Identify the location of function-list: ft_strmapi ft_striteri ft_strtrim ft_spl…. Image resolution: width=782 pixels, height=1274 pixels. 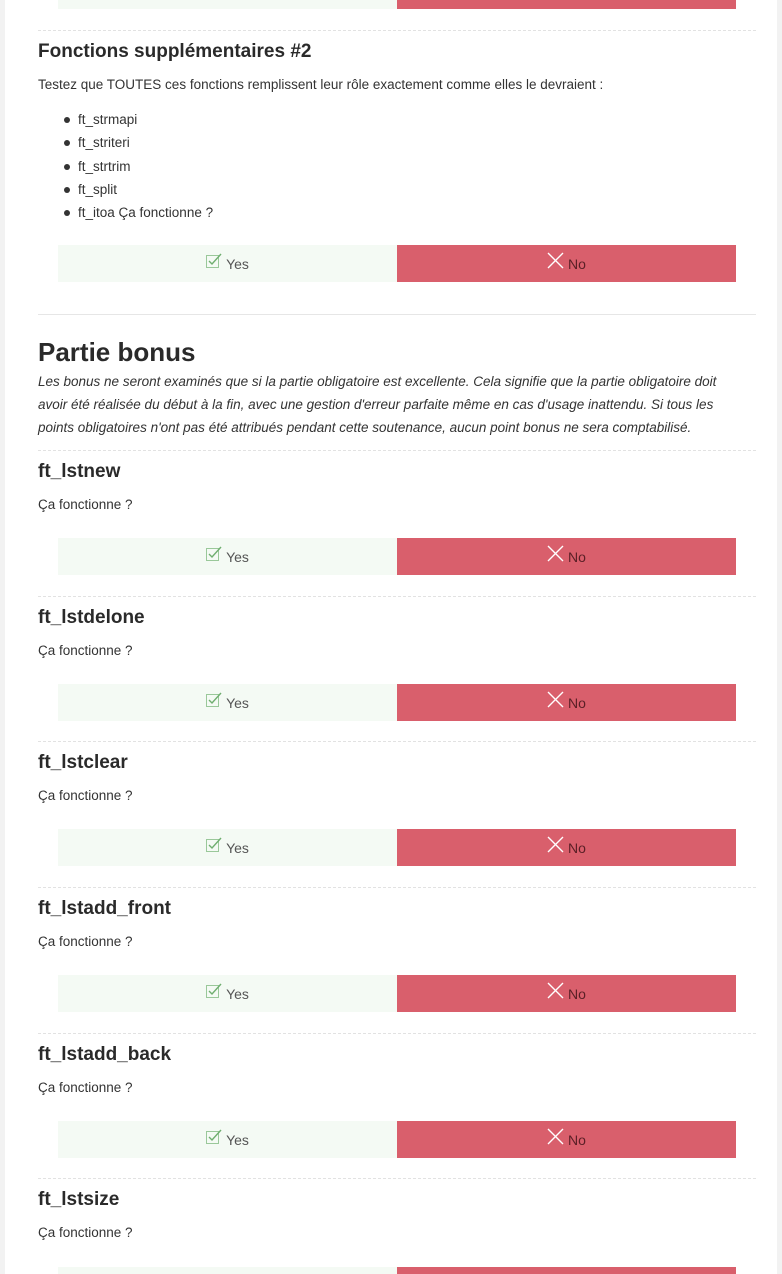
(138, 166).